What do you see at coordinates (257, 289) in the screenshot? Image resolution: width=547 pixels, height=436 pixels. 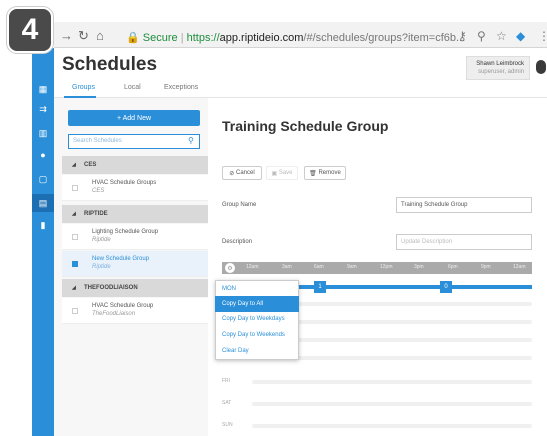 I see `menu-item-mon: MON` at bounding box center [257, 289].